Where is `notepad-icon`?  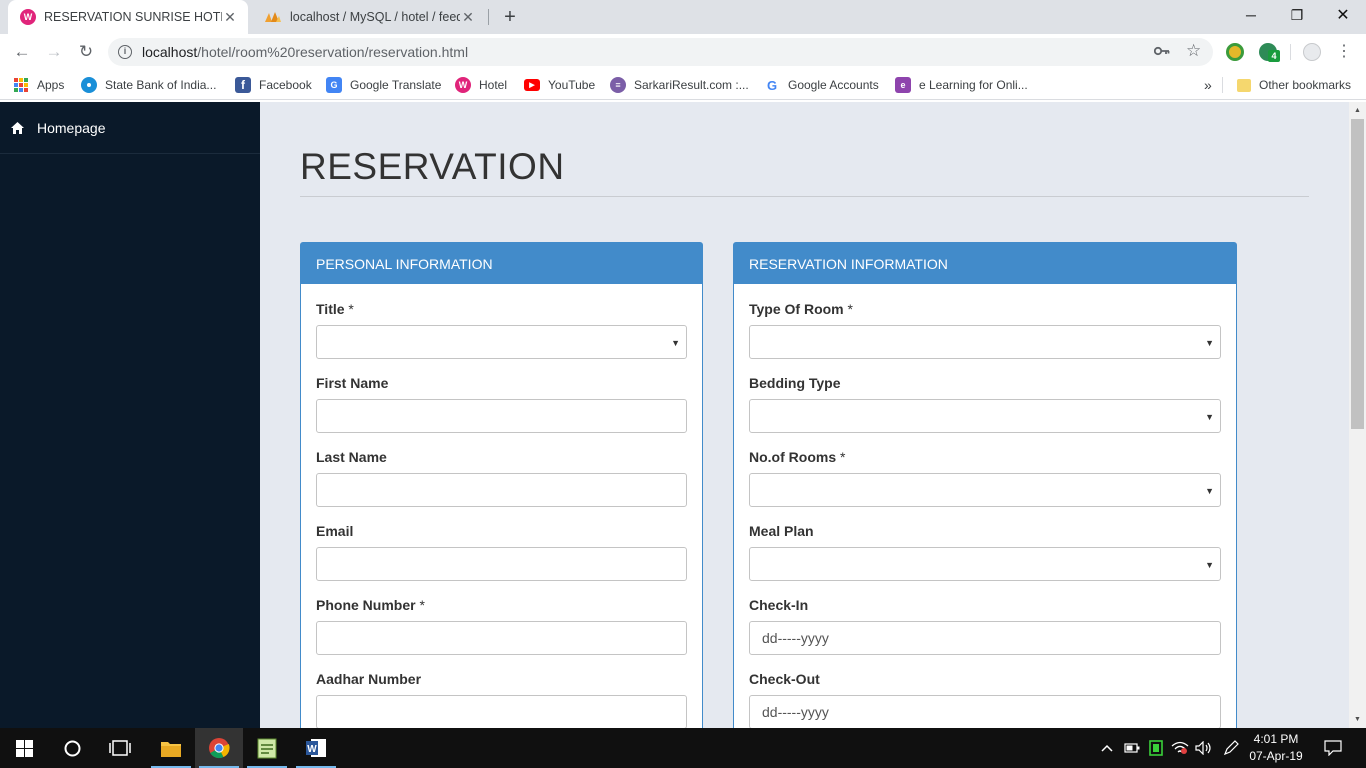
notepad-icon is located at coordinates (267, 748).